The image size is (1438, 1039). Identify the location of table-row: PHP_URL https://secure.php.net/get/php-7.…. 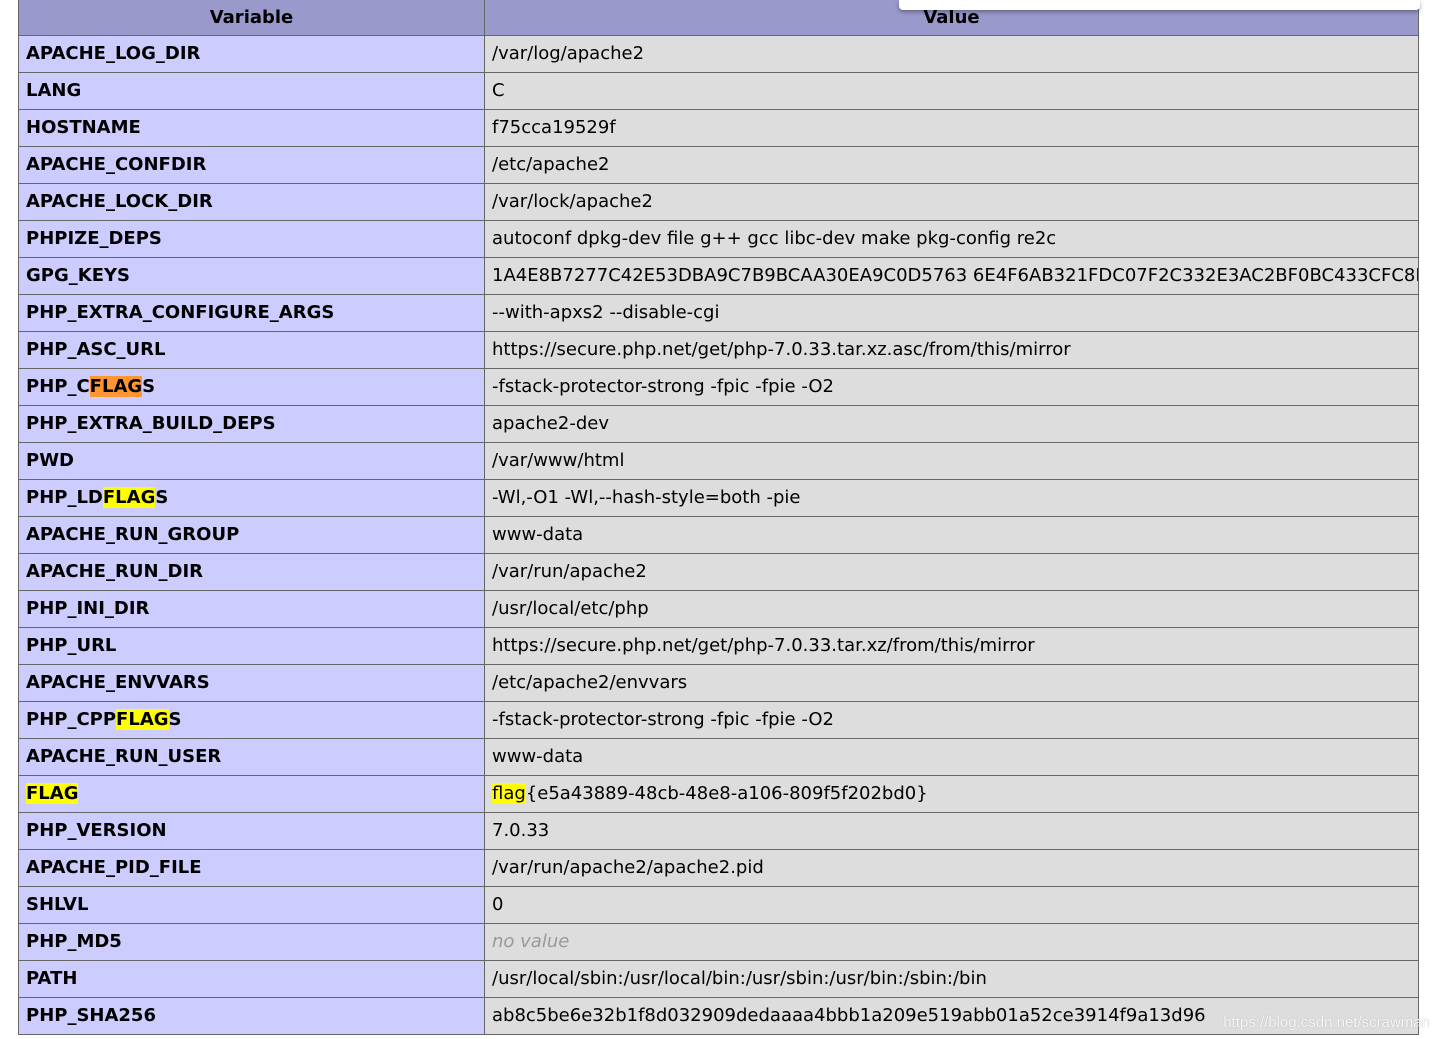
(718, 645).